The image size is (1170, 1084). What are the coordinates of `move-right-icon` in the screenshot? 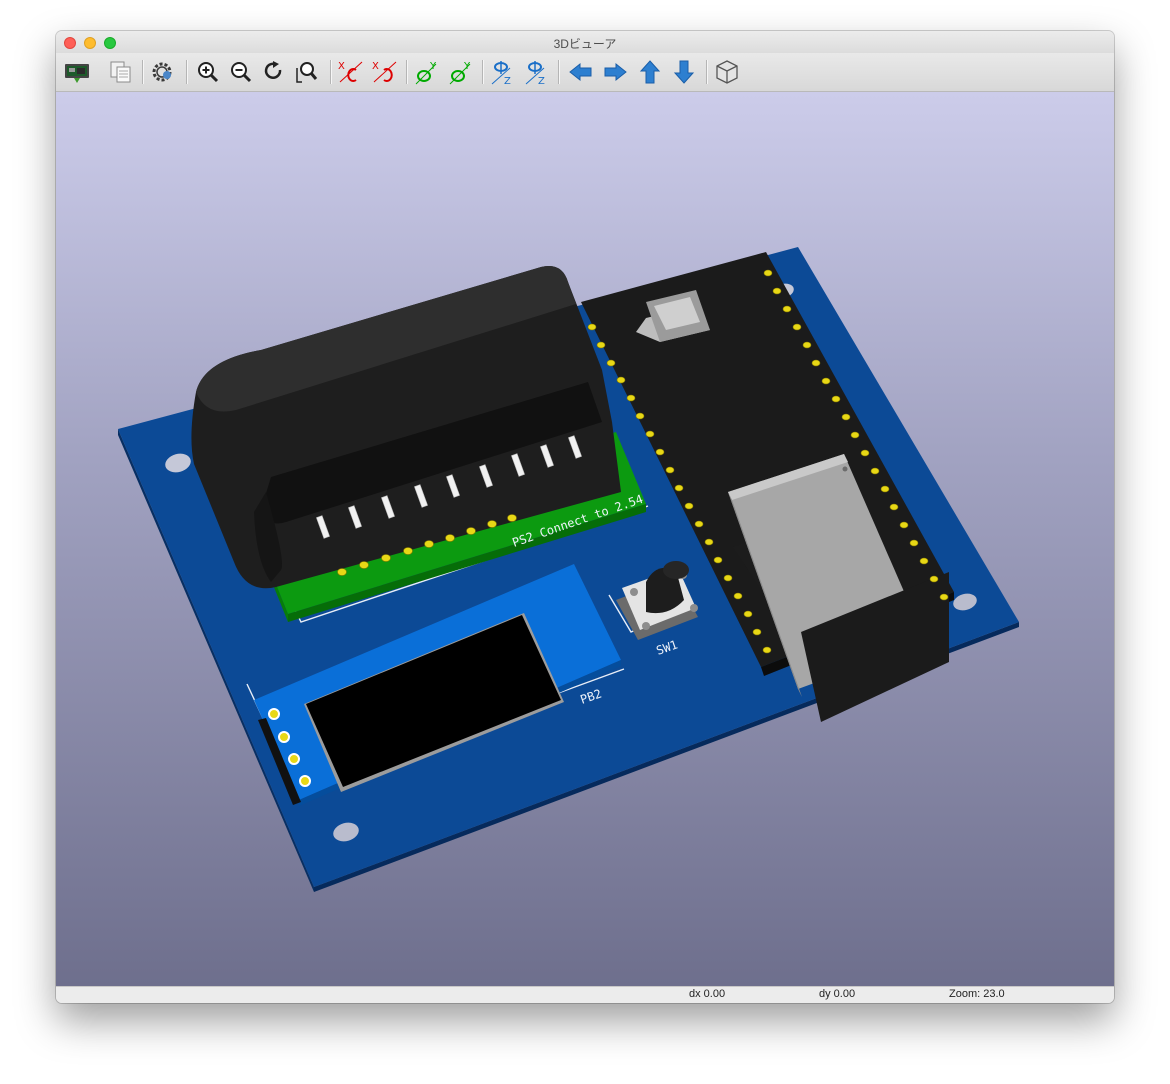 It's located at (615, 72).